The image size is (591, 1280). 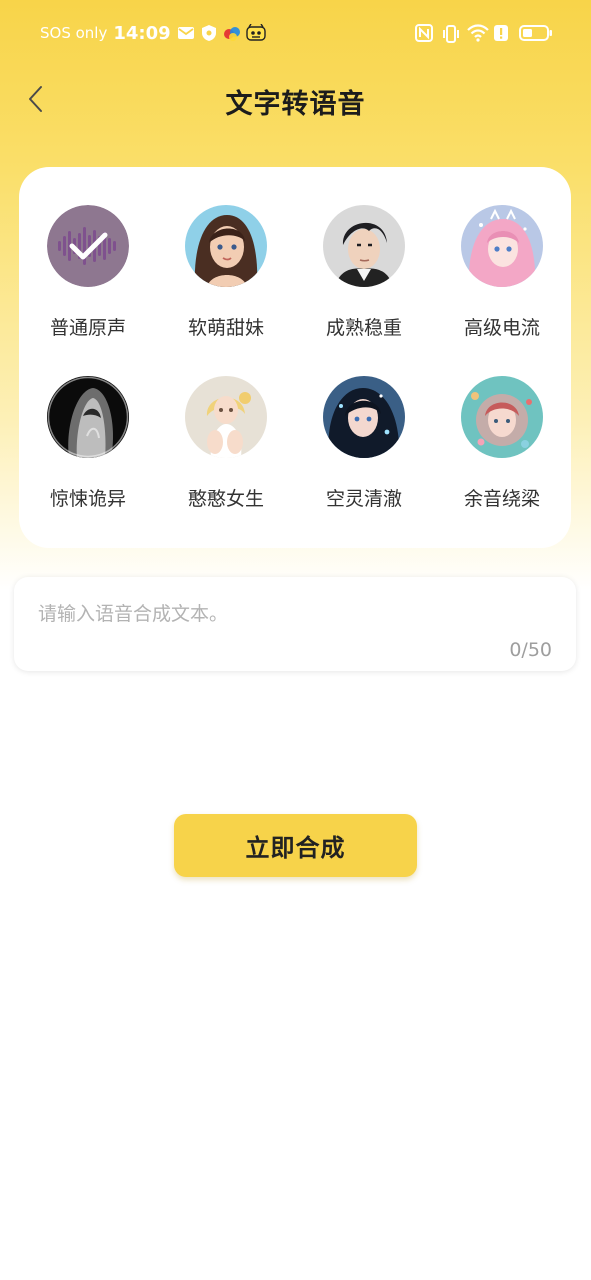 I want to click on page-title: 文字转语音, so click(x=295, y=104).